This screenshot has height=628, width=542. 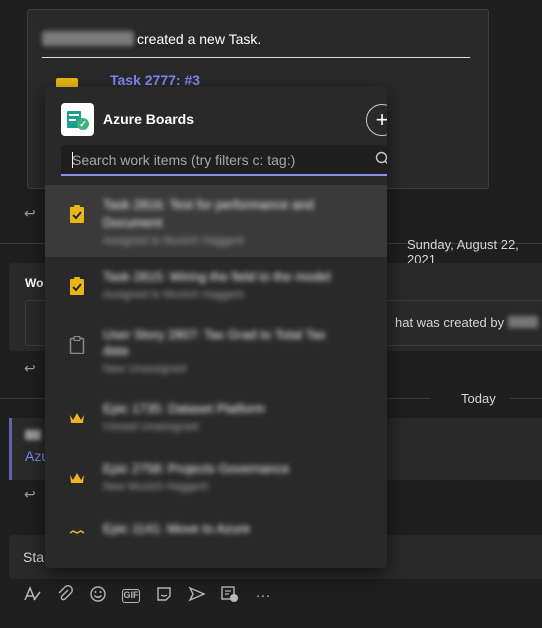 I want to click on work-item: Epic 1141: Move to Azure, so click(x=216, y=528).